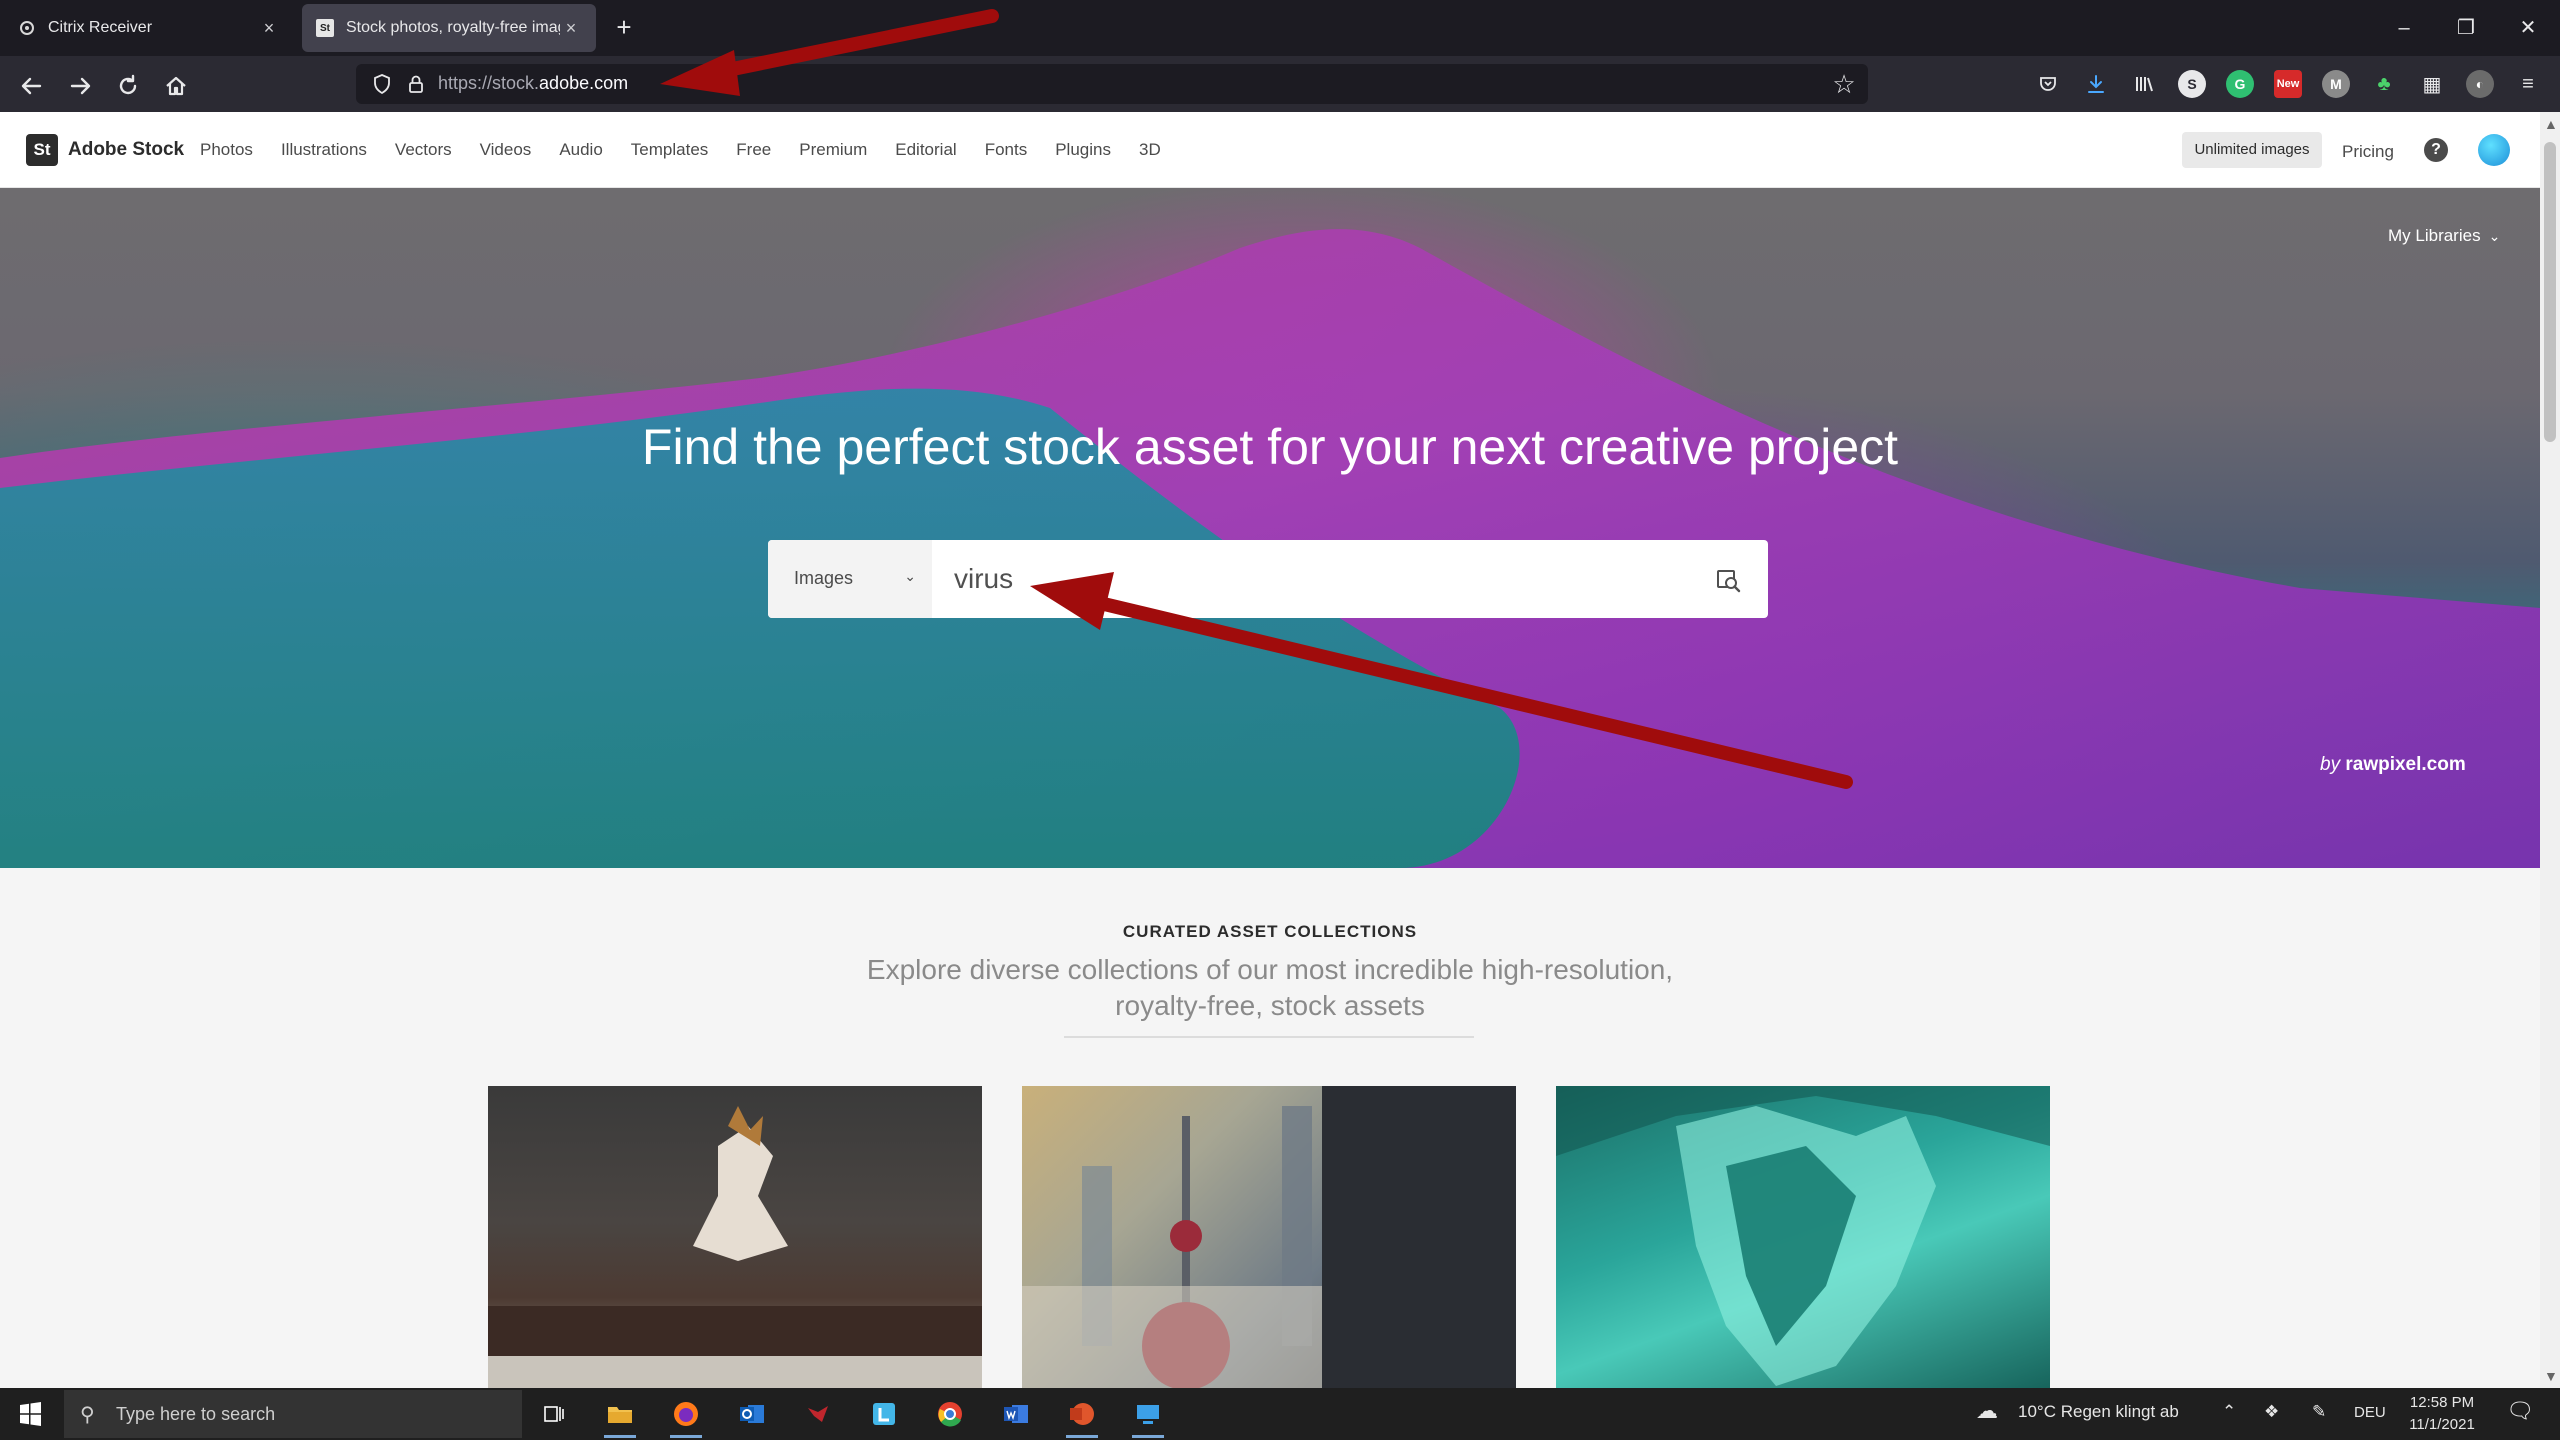  What do you see at coordinates (950, 1414) in the screenshot?
I see `chrome-icon` at bounding box center [950, 1414].